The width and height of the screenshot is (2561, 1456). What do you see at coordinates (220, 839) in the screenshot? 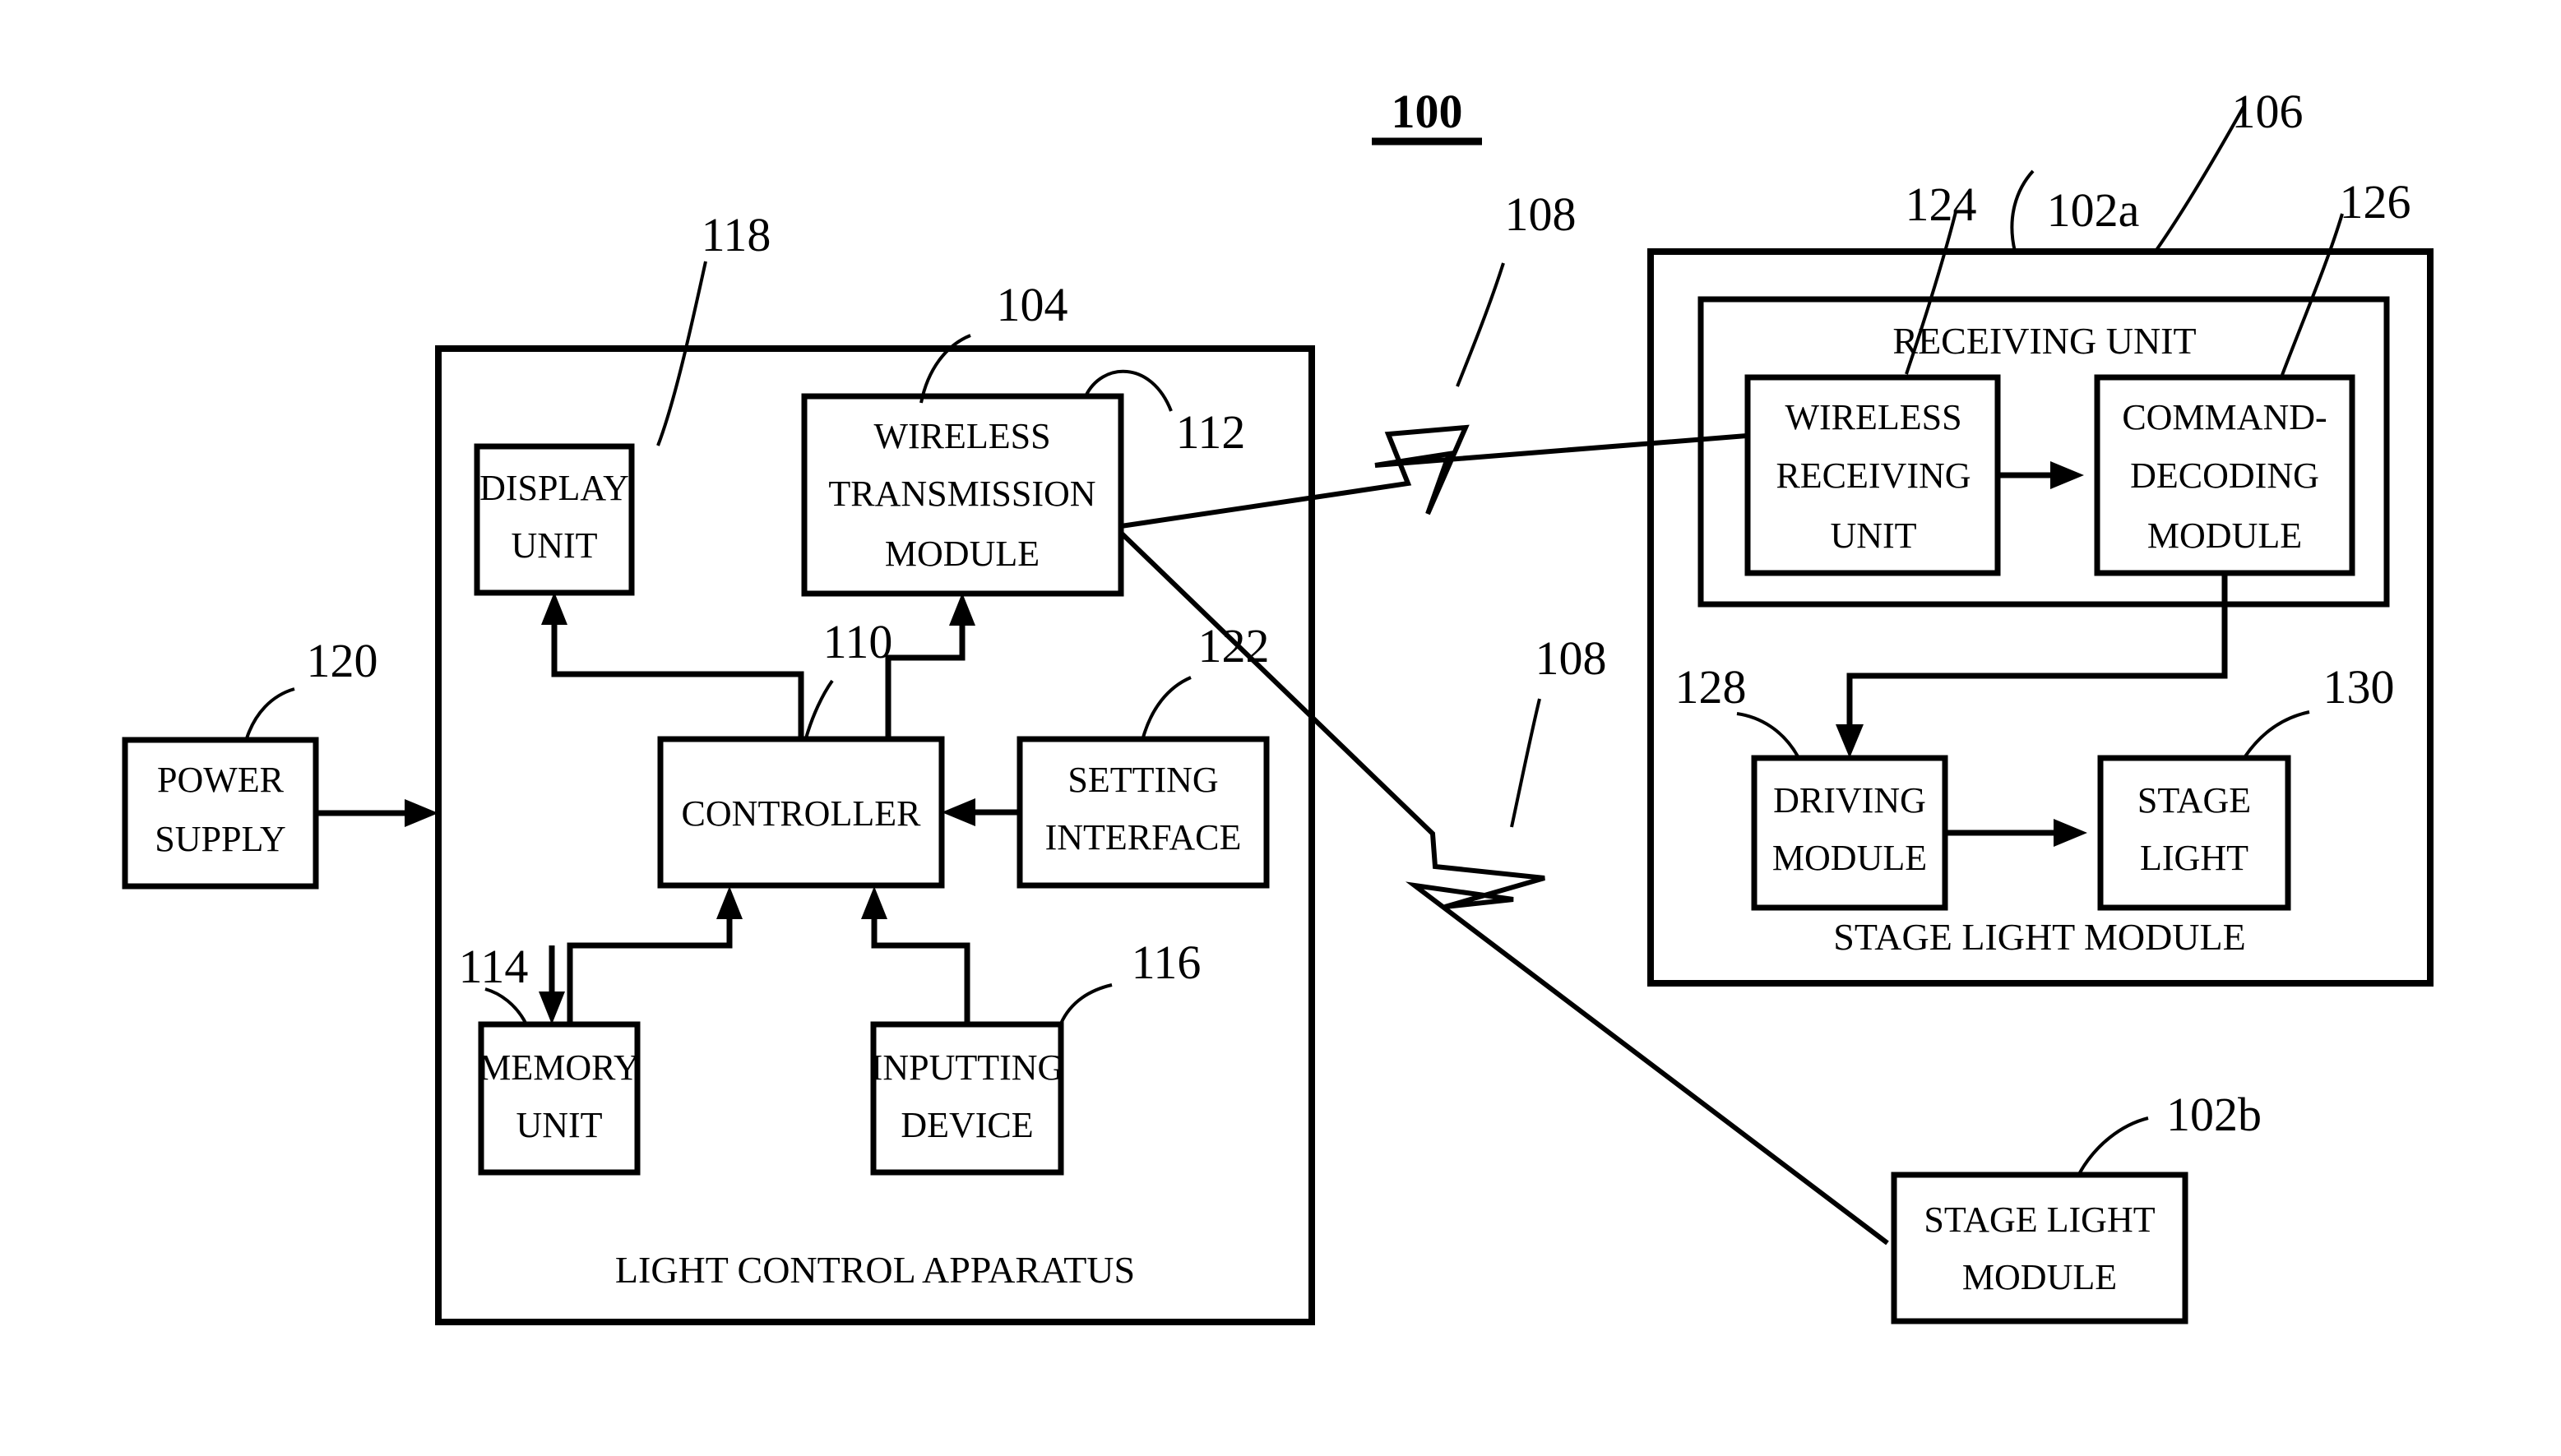
I see `power-supply-line2: SUPPLY` at bounding box center [220, 839].